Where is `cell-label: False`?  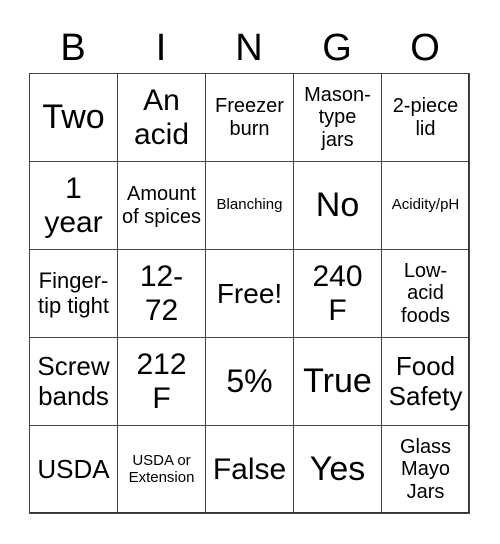
cell-label: False is located at coordinates (249, 469).